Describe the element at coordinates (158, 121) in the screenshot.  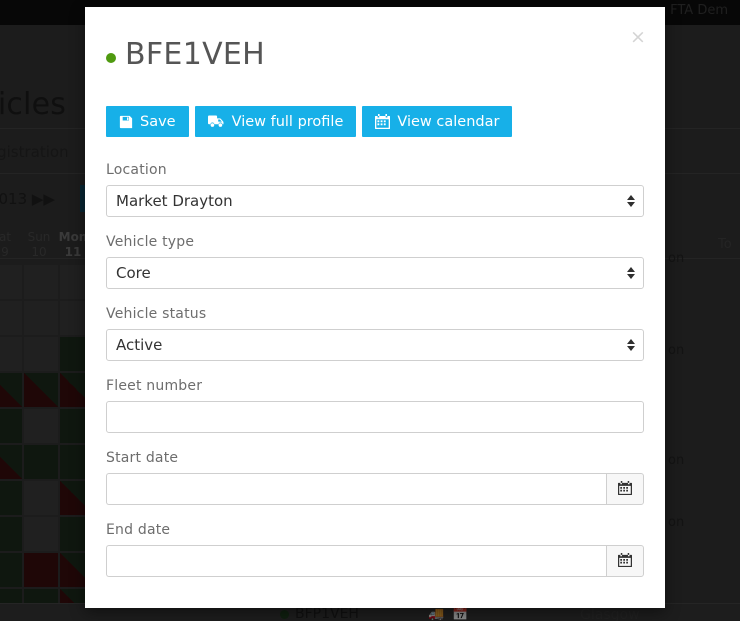
I see `save-button-label: Save` at that location.